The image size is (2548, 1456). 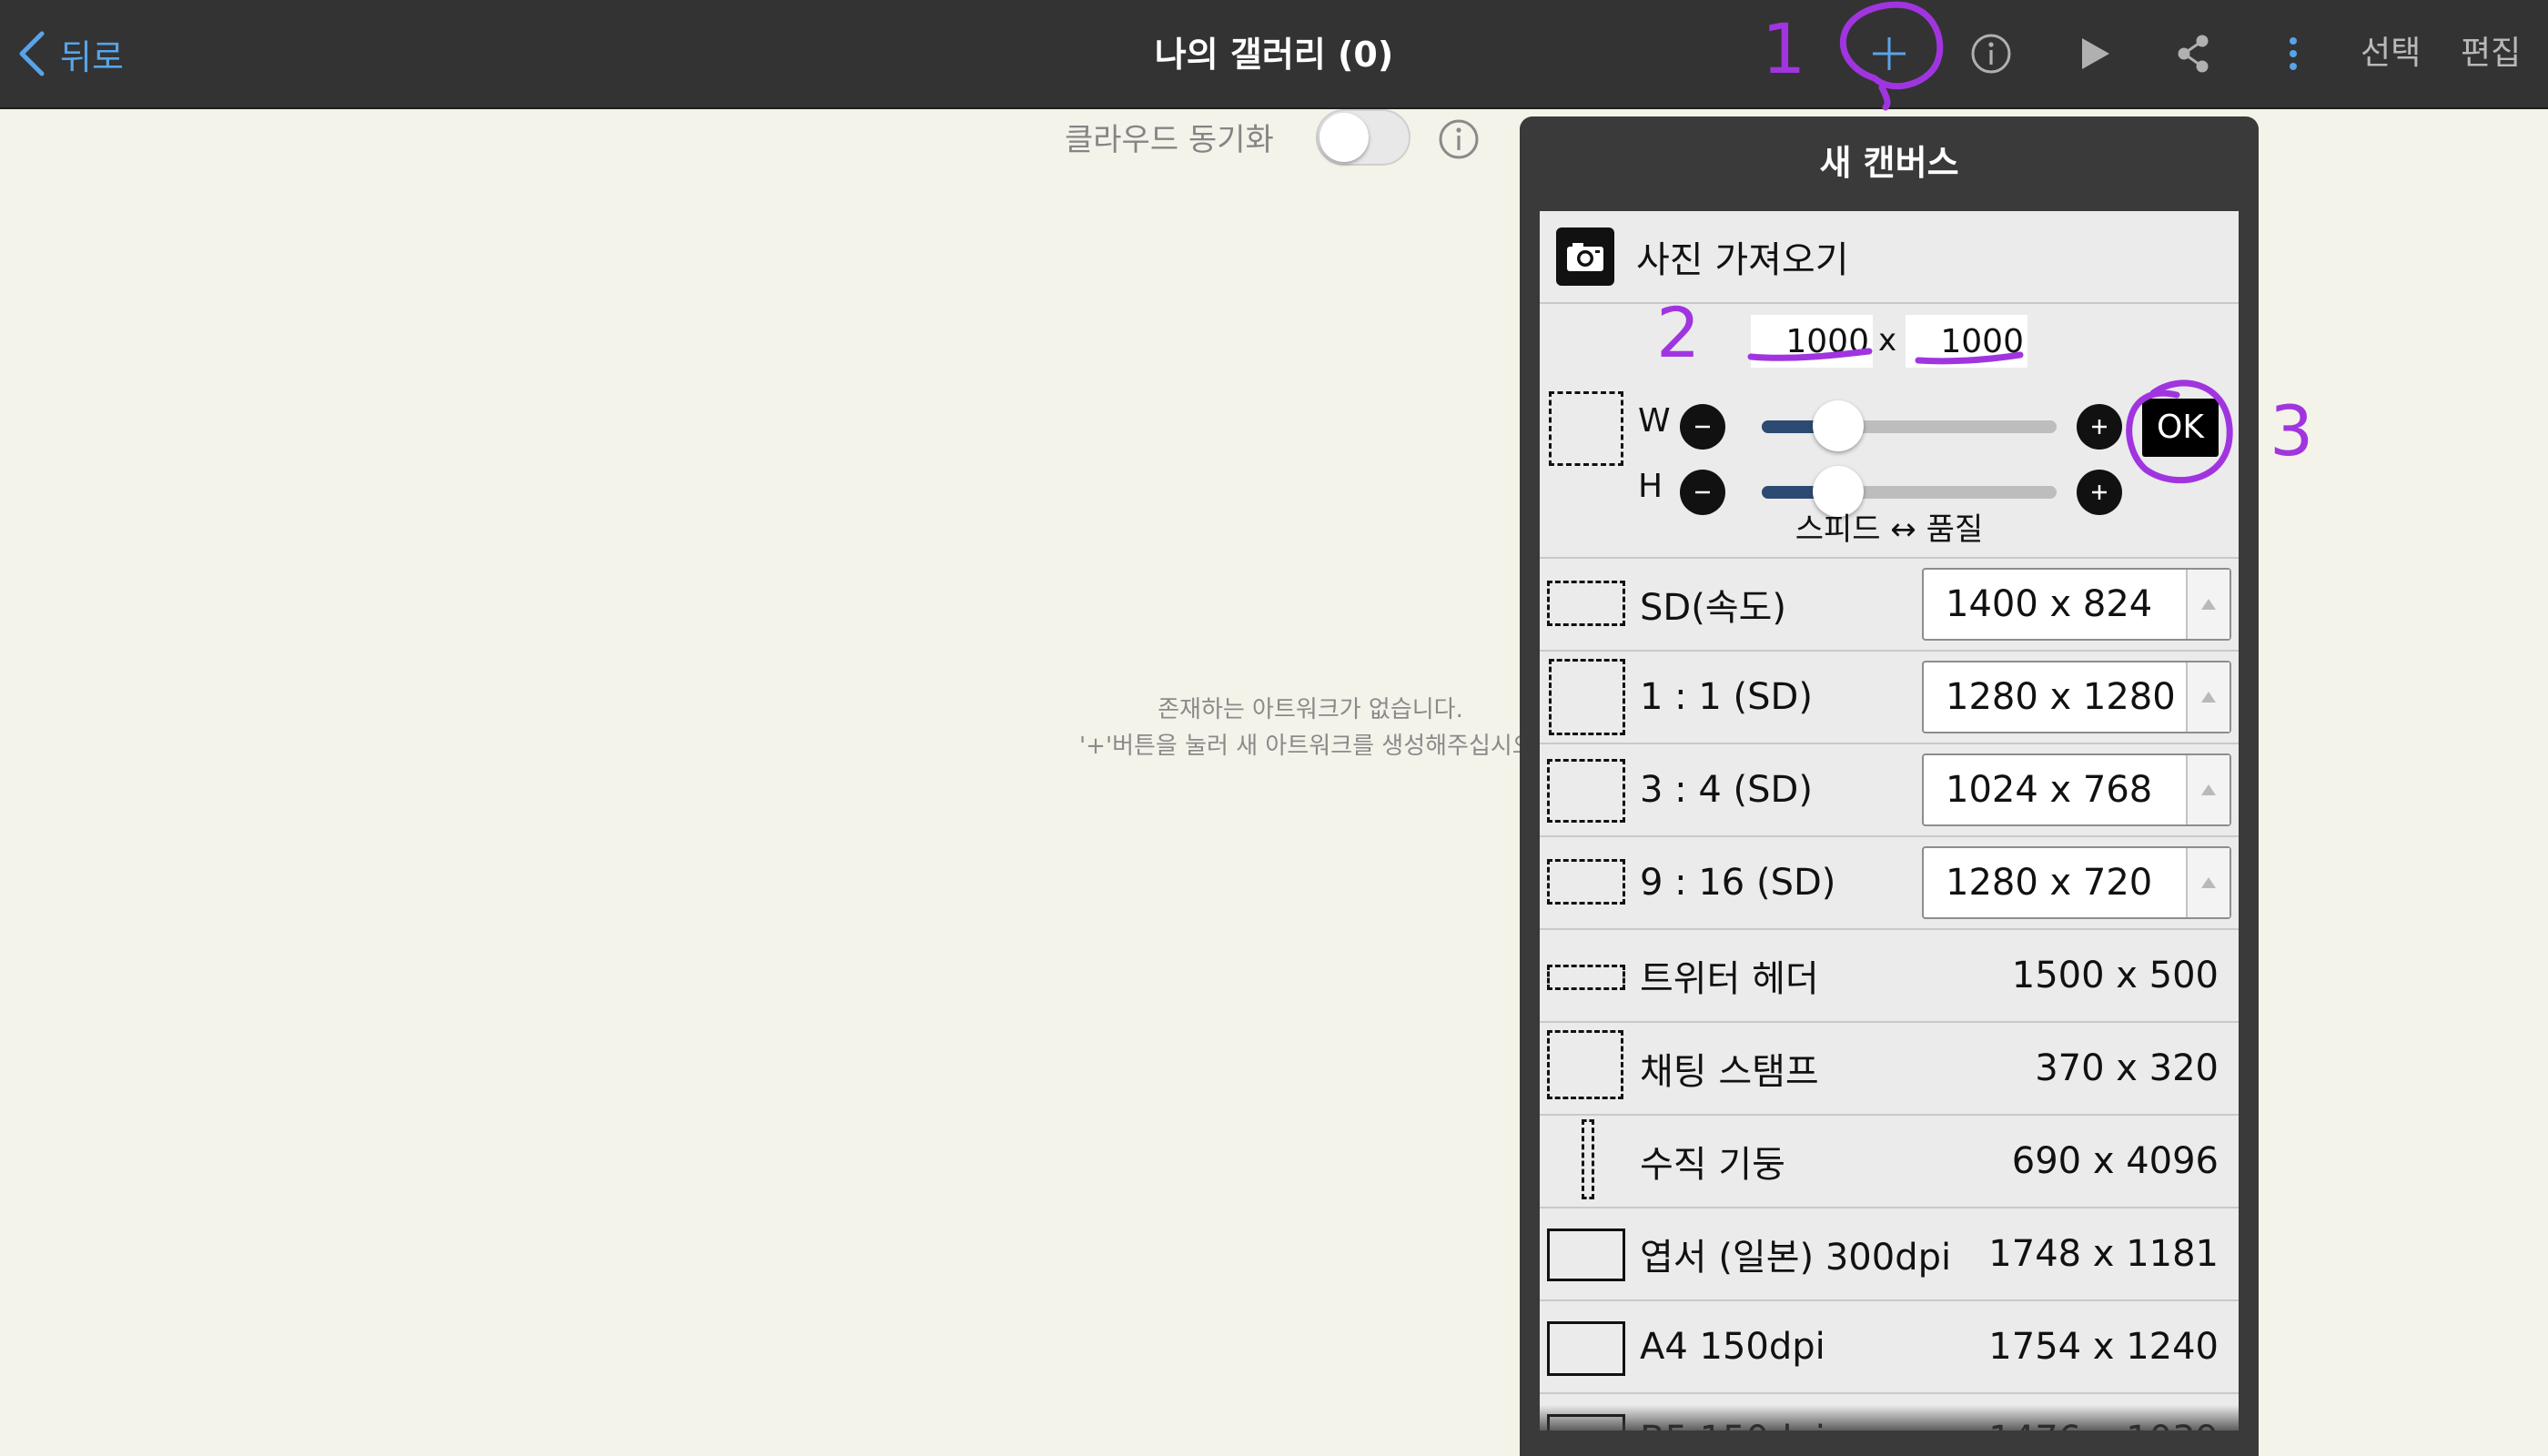 I want to click on preset-size-select: 1280 x 720, so click(x=2076, y=883).